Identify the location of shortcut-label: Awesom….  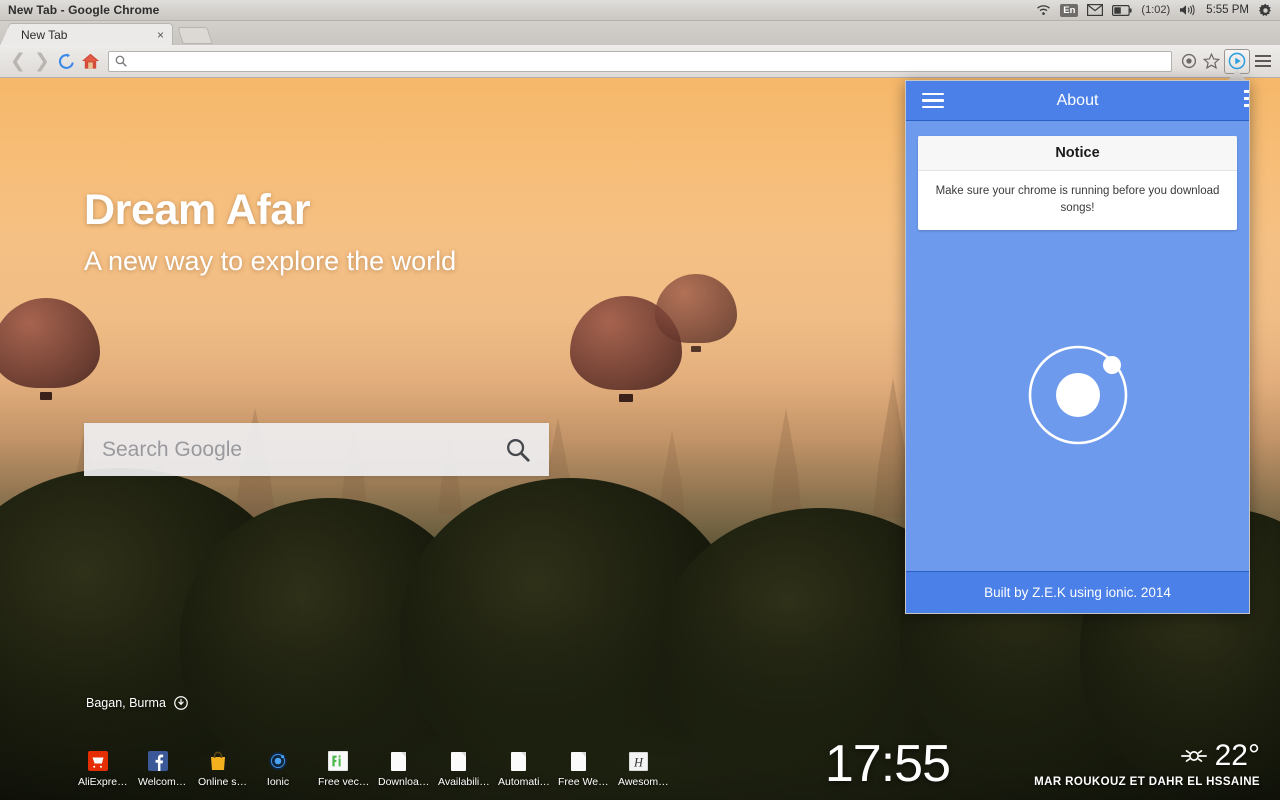
(643, 782).